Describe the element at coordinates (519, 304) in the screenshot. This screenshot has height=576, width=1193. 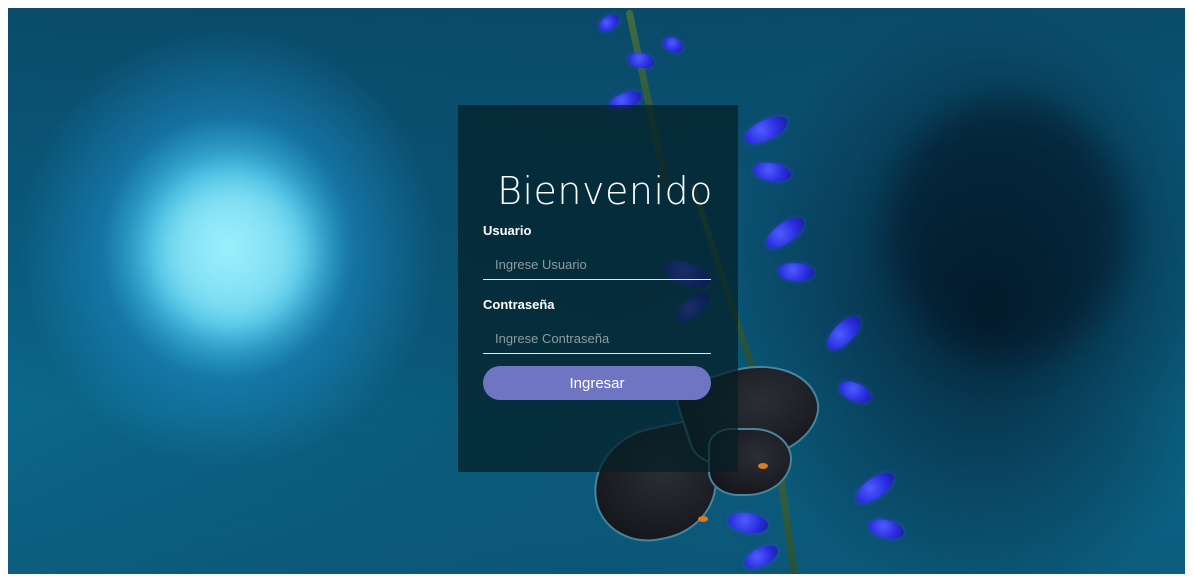
I see `password-label: Contraseña` at that location.